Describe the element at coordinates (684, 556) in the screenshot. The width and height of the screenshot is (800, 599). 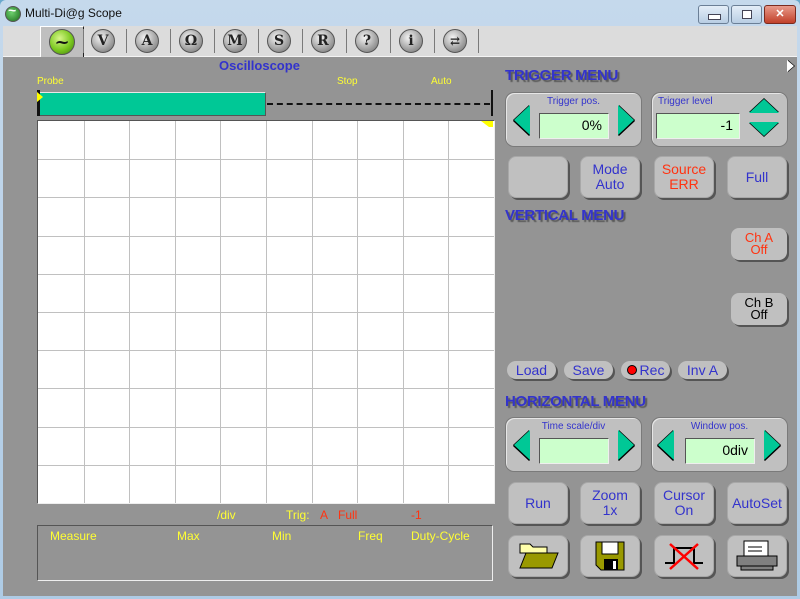
I see `clear-trace-button` at that location.